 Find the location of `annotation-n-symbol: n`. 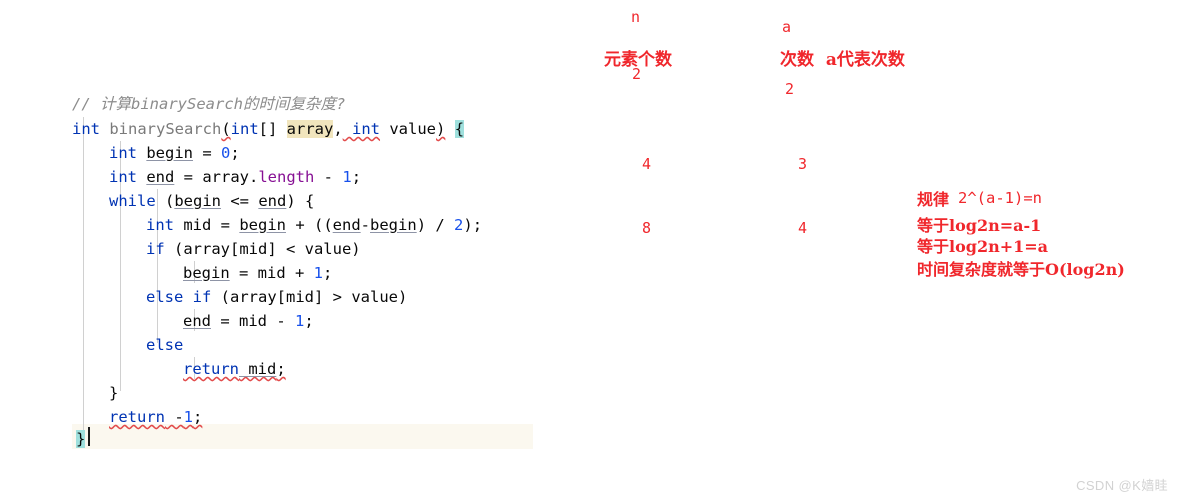

annotation-n-symbol: n is located at coordinates (636, 17).